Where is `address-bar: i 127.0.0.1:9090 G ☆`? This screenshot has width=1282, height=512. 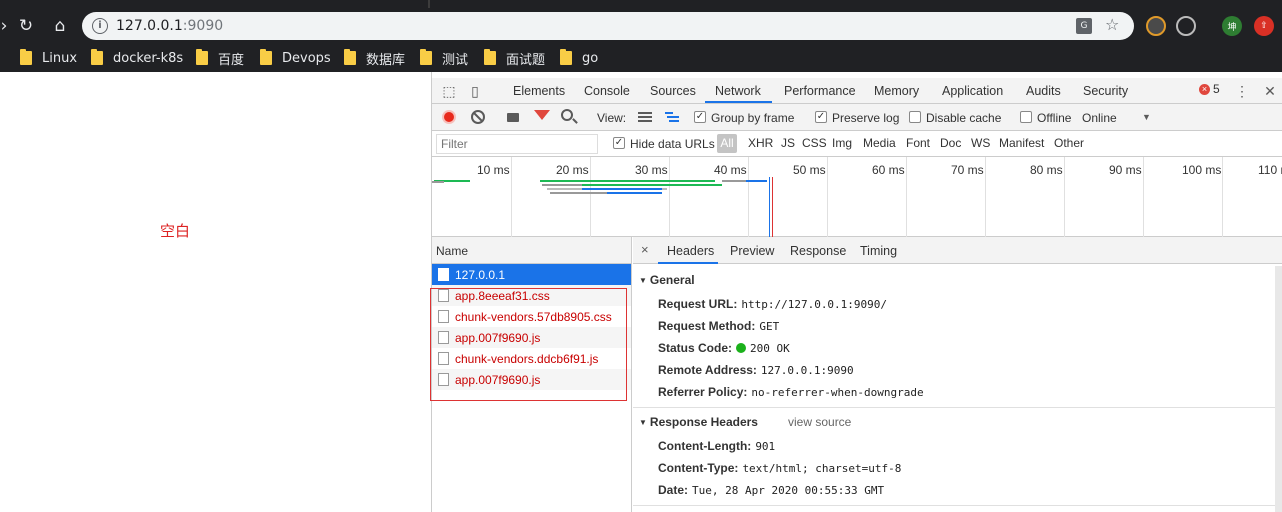 address-bar: i 127.0.0.1:9090 G ☆ is located at coordinates (608, 26).